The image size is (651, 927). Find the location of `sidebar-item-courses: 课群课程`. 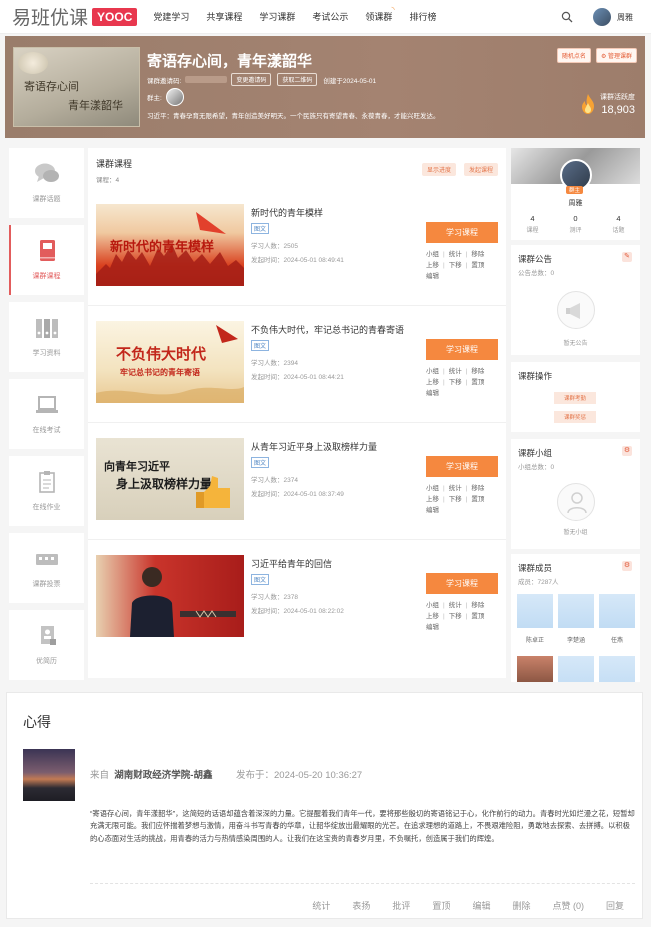

sidebar-item-courses: 课群课程 is located at coordinates (46, 260).